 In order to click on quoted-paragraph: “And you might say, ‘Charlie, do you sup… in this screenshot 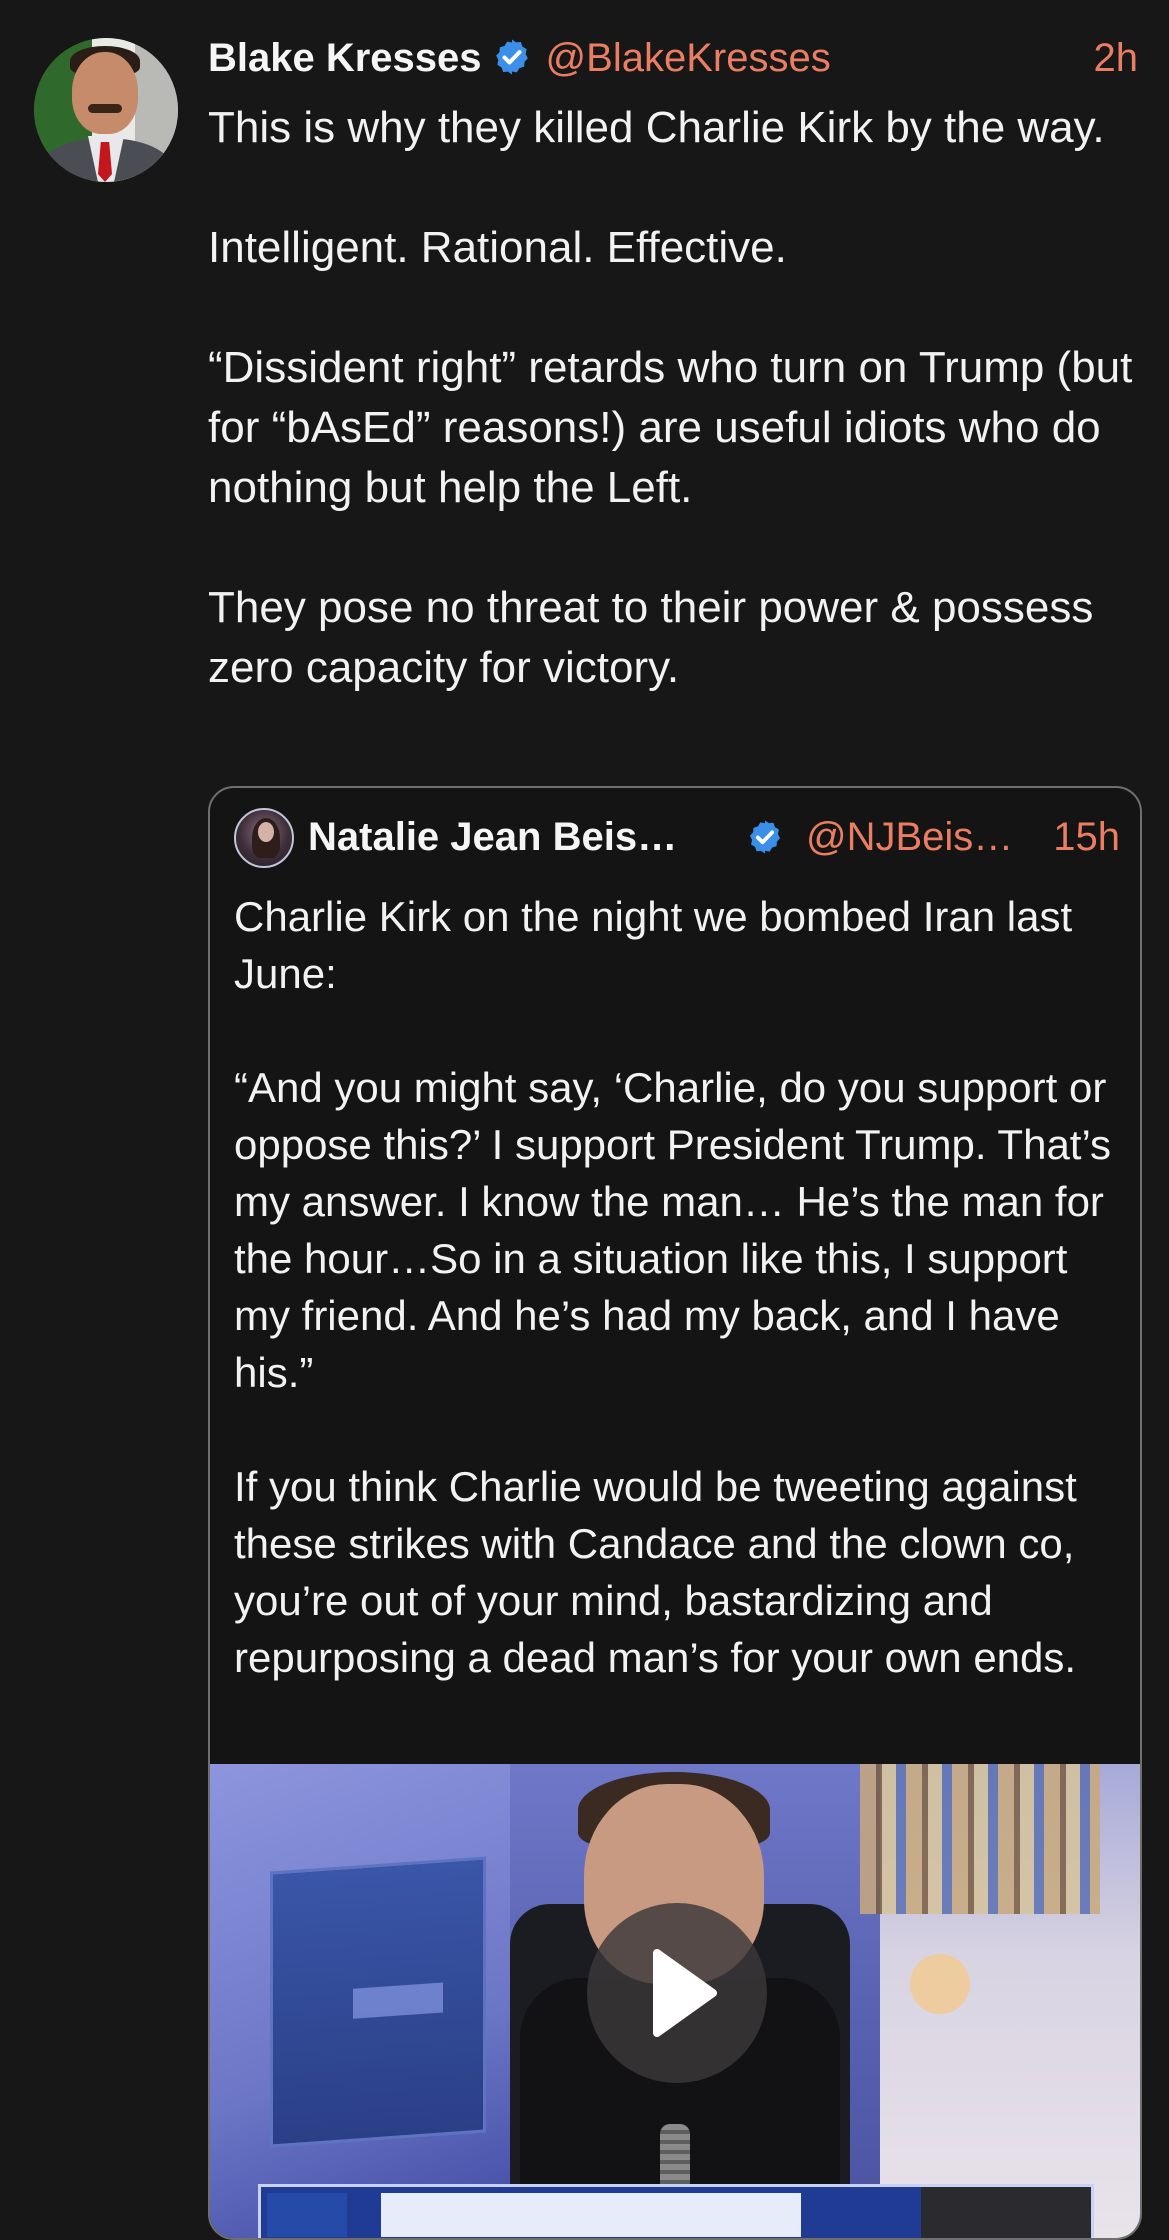, I will do `click(673, 1230)`.